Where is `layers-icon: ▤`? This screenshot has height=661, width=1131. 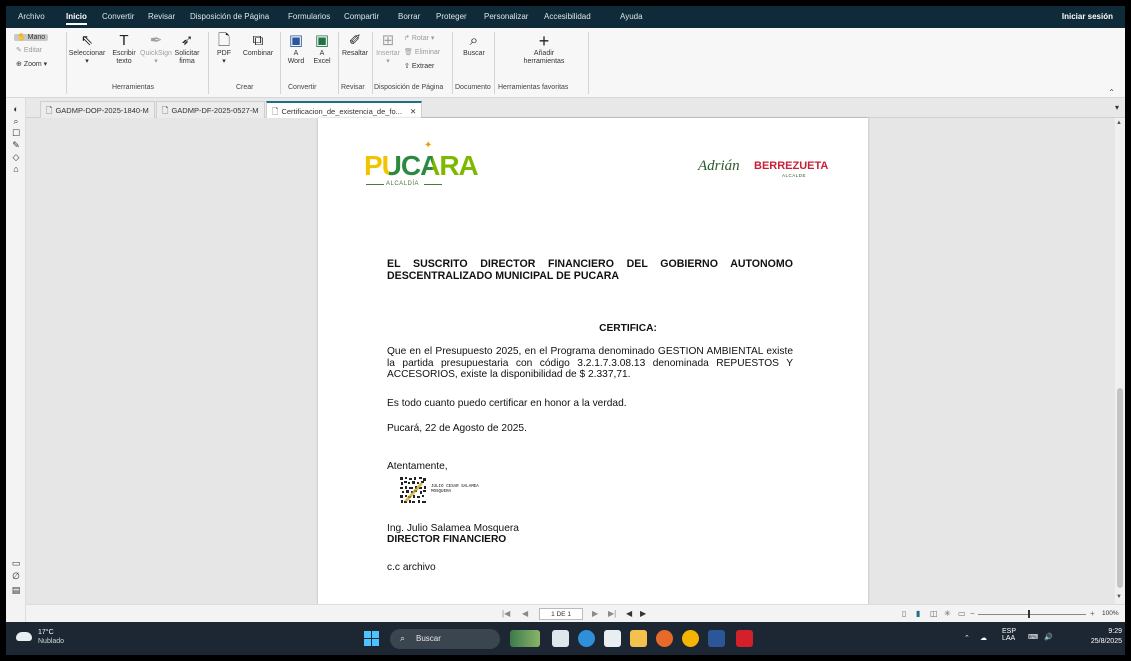
layers-icon: ▤ is located at coordinates (16, 590).